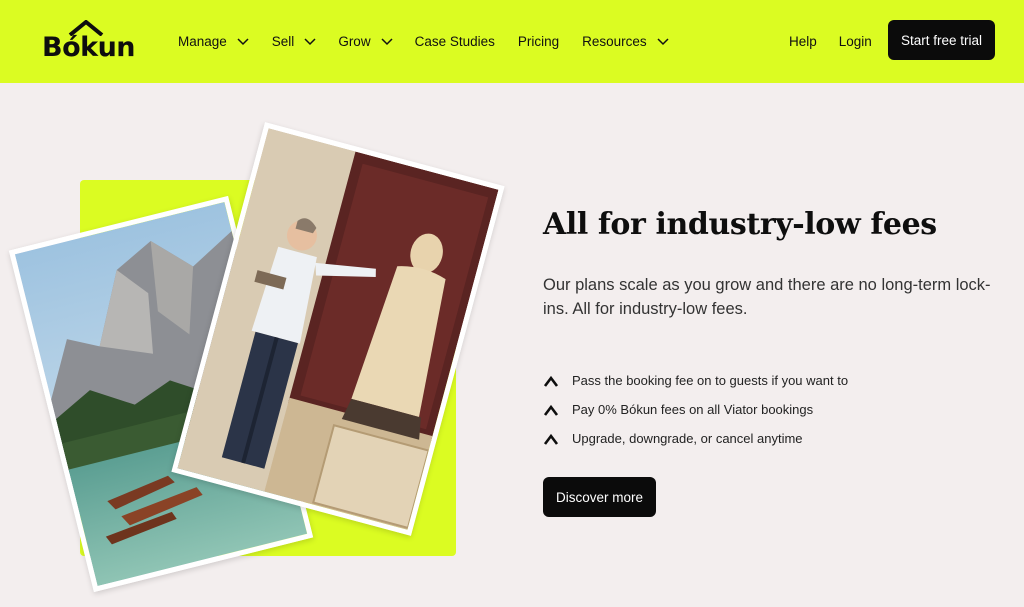 The width and height of the screenshot is (1024, 607). What do you see at coordinates (803, 41) in the screenshot?
I see `help-link: Help` at bounding box center [803, 41].